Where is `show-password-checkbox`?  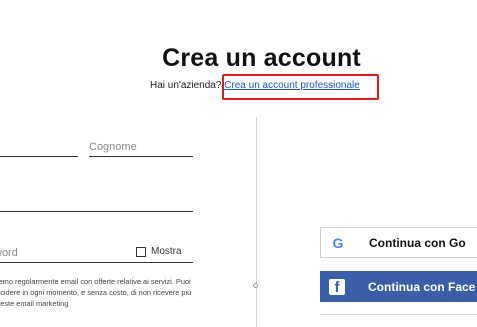
show-password-checkbox is located at coordinates (141, 251).